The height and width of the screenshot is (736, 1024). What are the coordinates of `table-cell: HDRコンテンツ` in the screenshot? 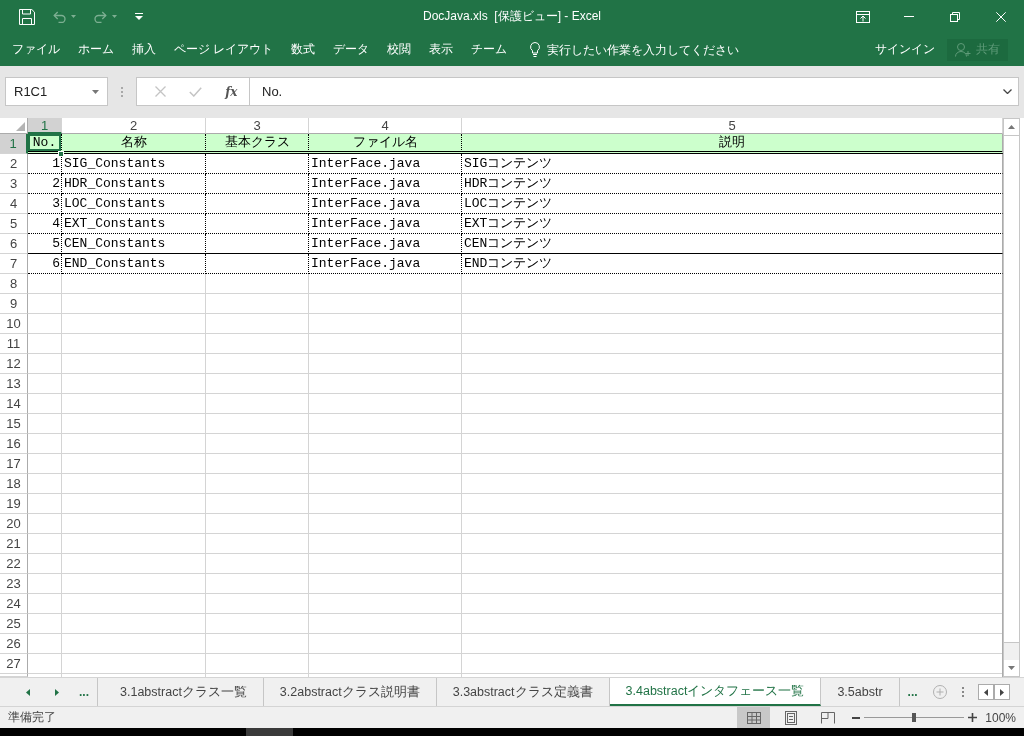 It's located at (732, 184).